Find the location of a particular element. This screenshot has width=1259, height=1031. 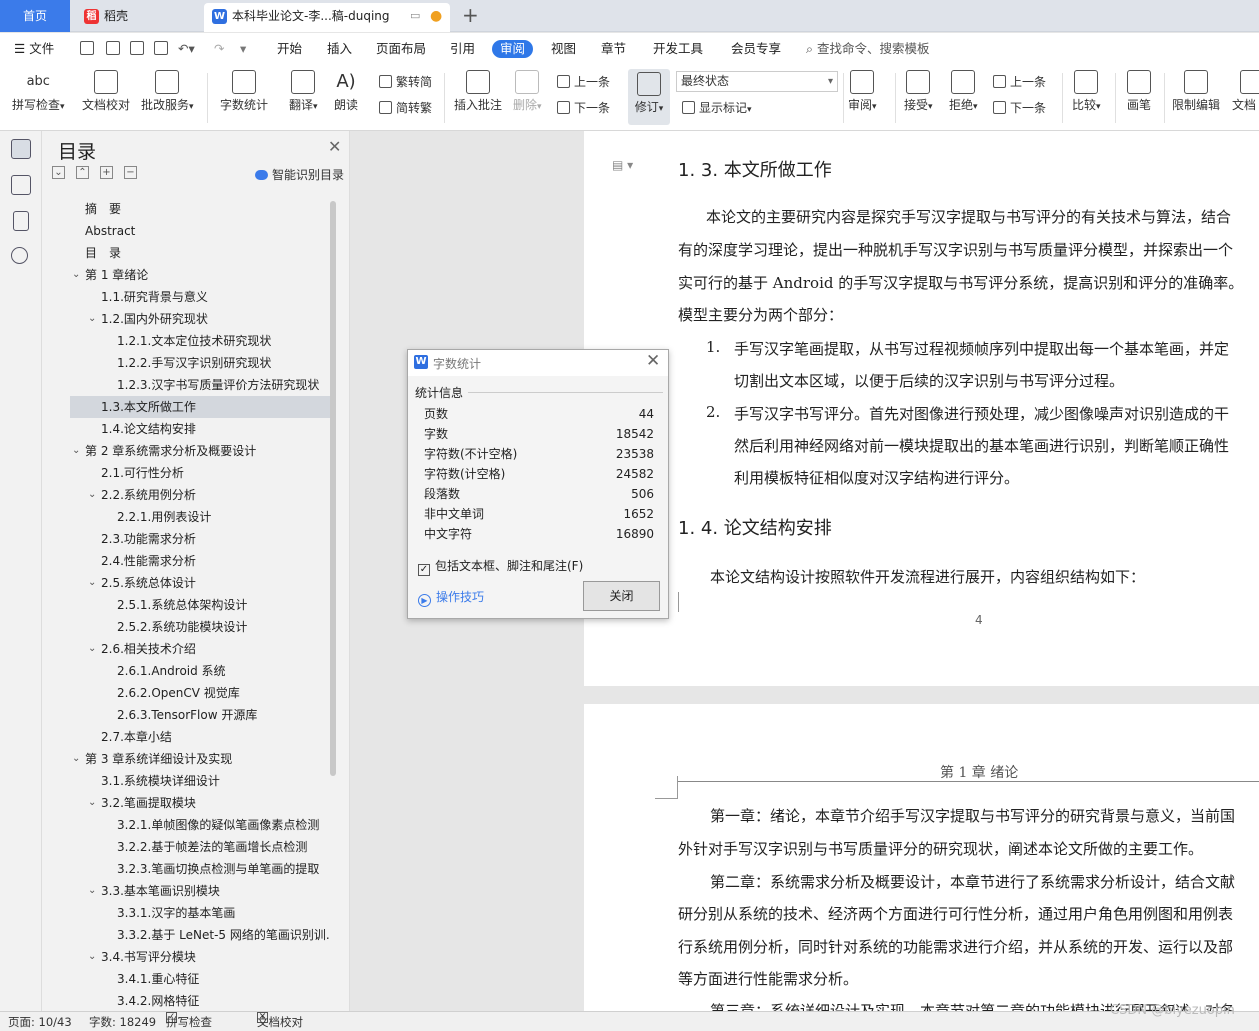

export-icon is located at coordinates (113, 48).